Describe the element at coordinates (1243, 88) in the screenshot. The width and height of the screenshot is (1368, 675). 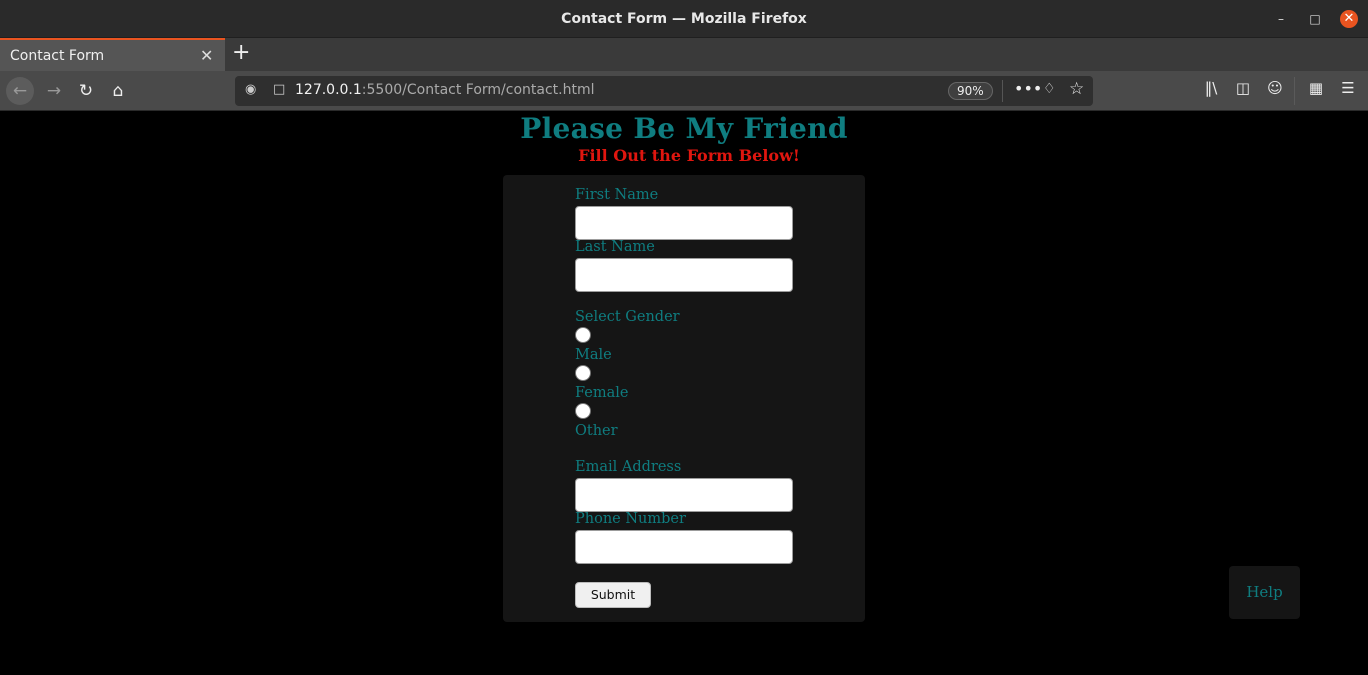
I see `sidebar-icon: ◫` at that location.